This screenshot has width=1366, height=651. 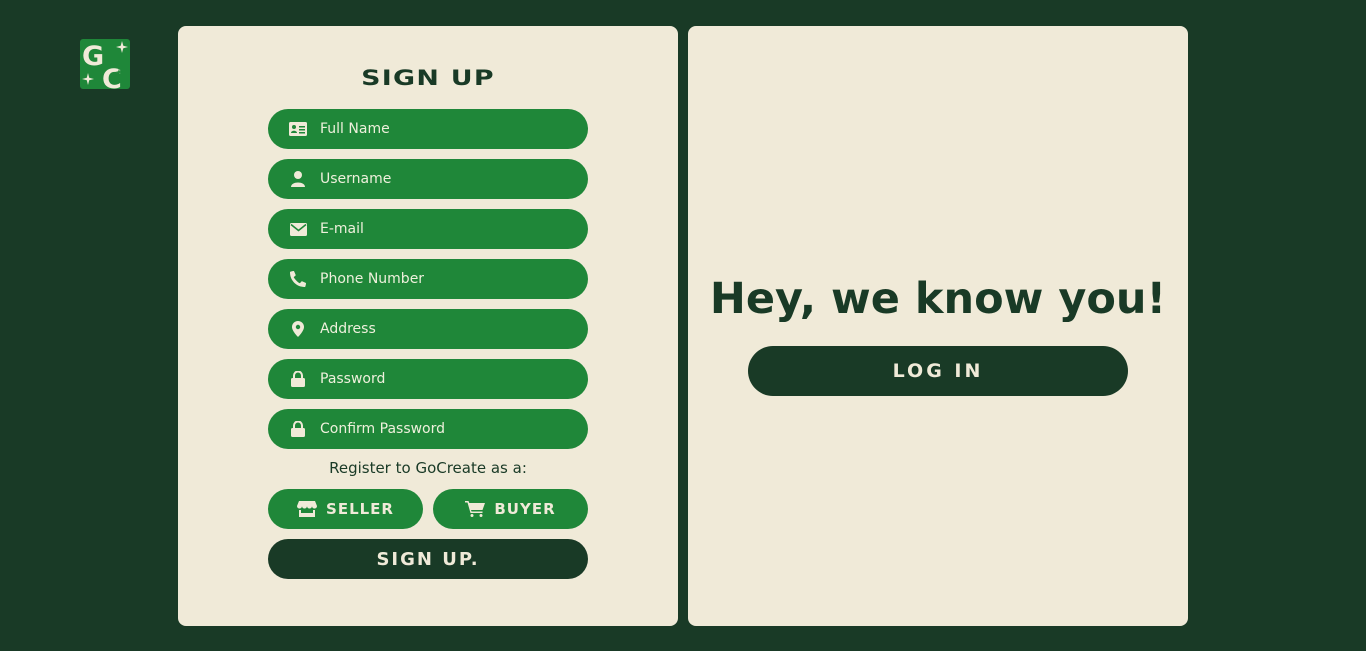 What do you see at coordinates (440, 229) in the screenshot?
I see `email-input` at bounding box center [440, 229].